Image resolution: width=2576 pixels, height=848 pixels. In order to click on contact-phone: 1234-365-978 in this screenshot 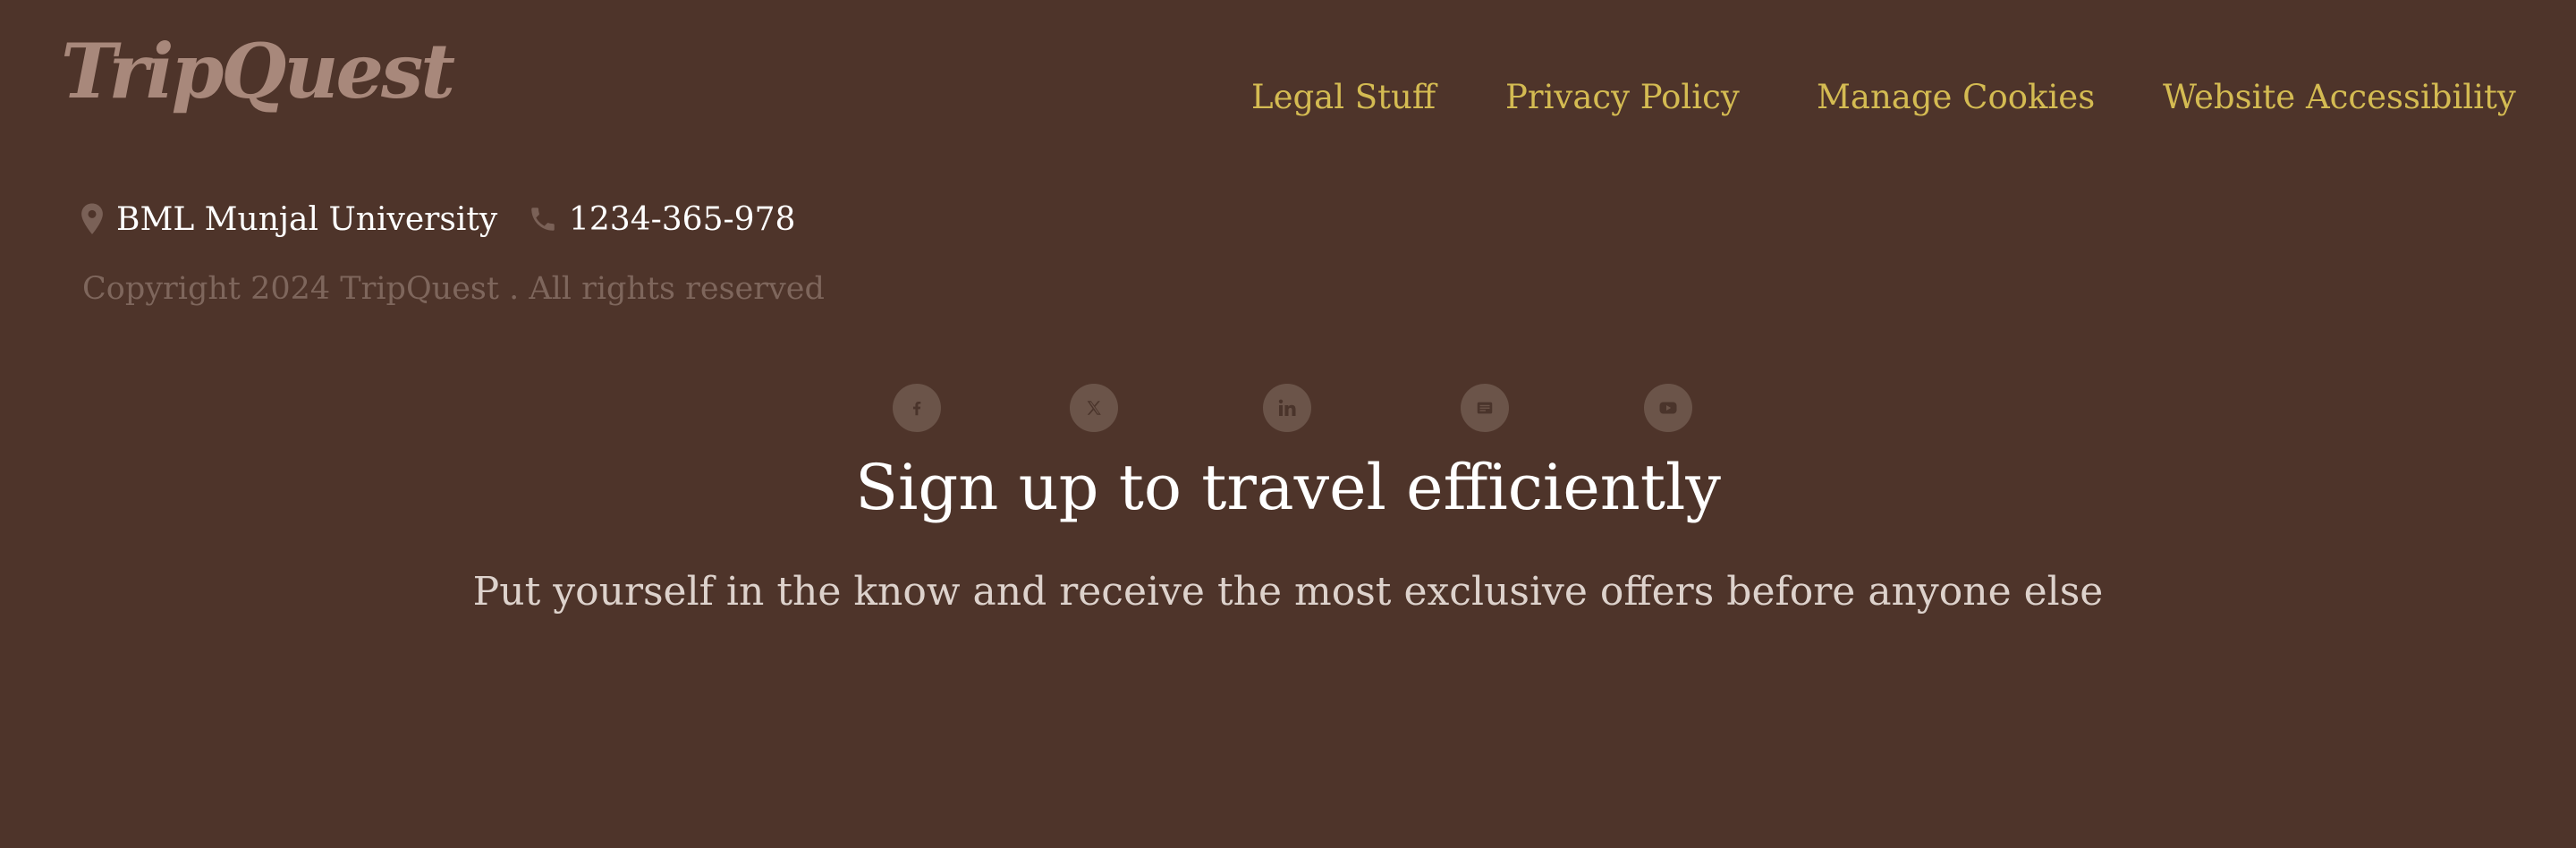, I will do `click(661, 219)`.